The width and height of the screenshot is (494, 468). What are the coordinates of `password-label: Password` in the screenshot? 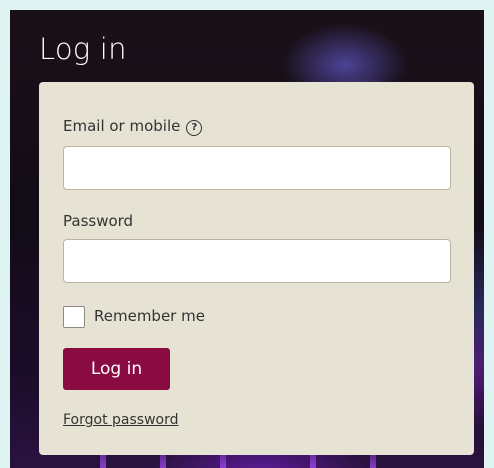 It's located at (98, 221).